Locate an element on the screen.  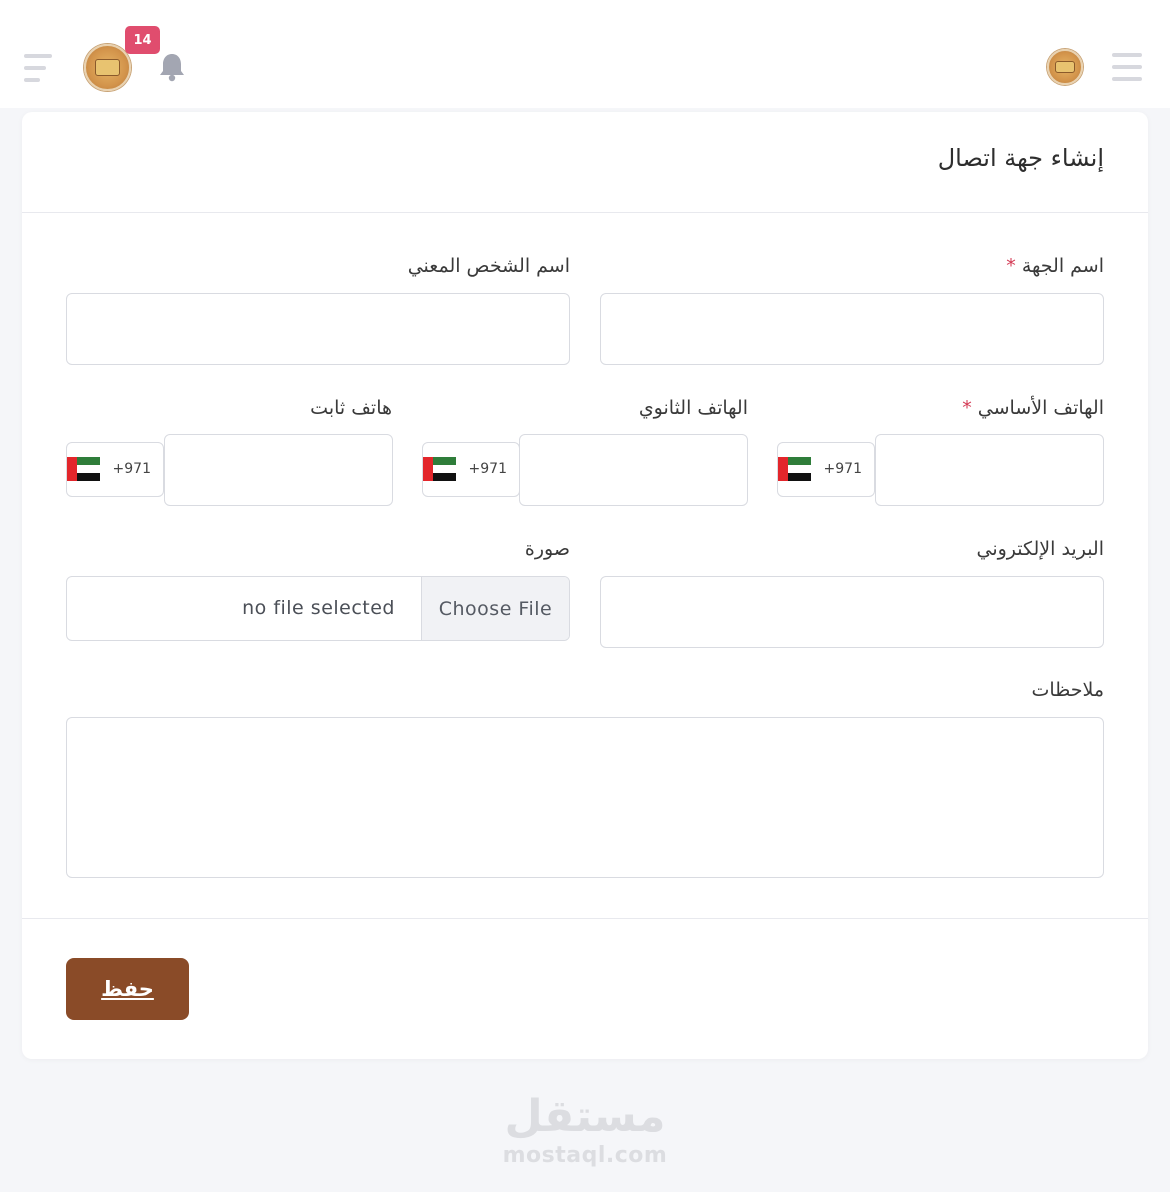
landline-label: هاتف ثابت is located at coordinates (351, 408).